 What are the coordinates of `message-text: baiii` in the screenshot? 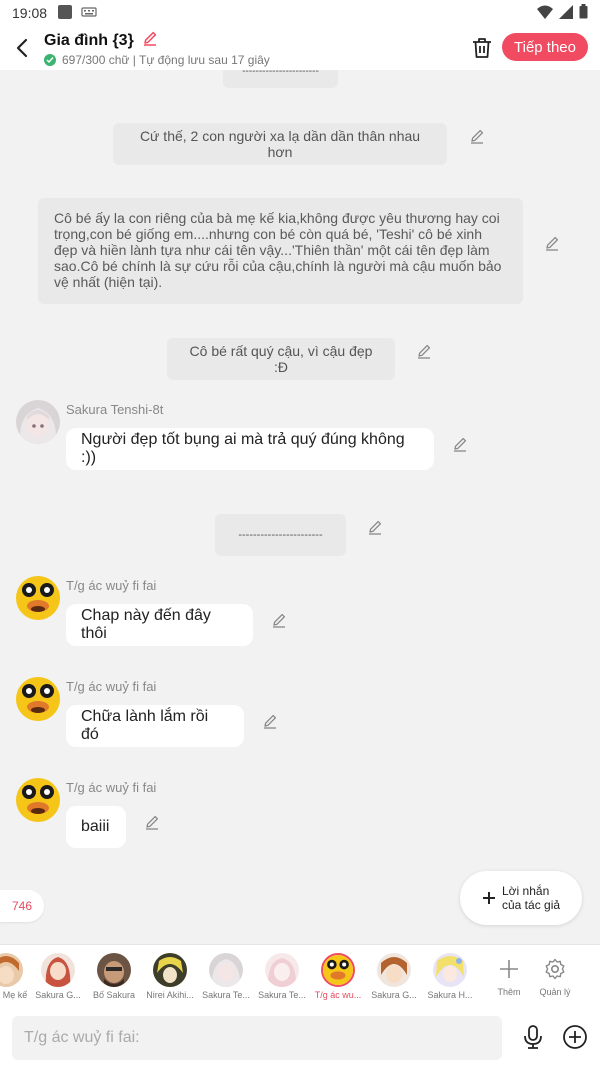 It's located at (95, 826).